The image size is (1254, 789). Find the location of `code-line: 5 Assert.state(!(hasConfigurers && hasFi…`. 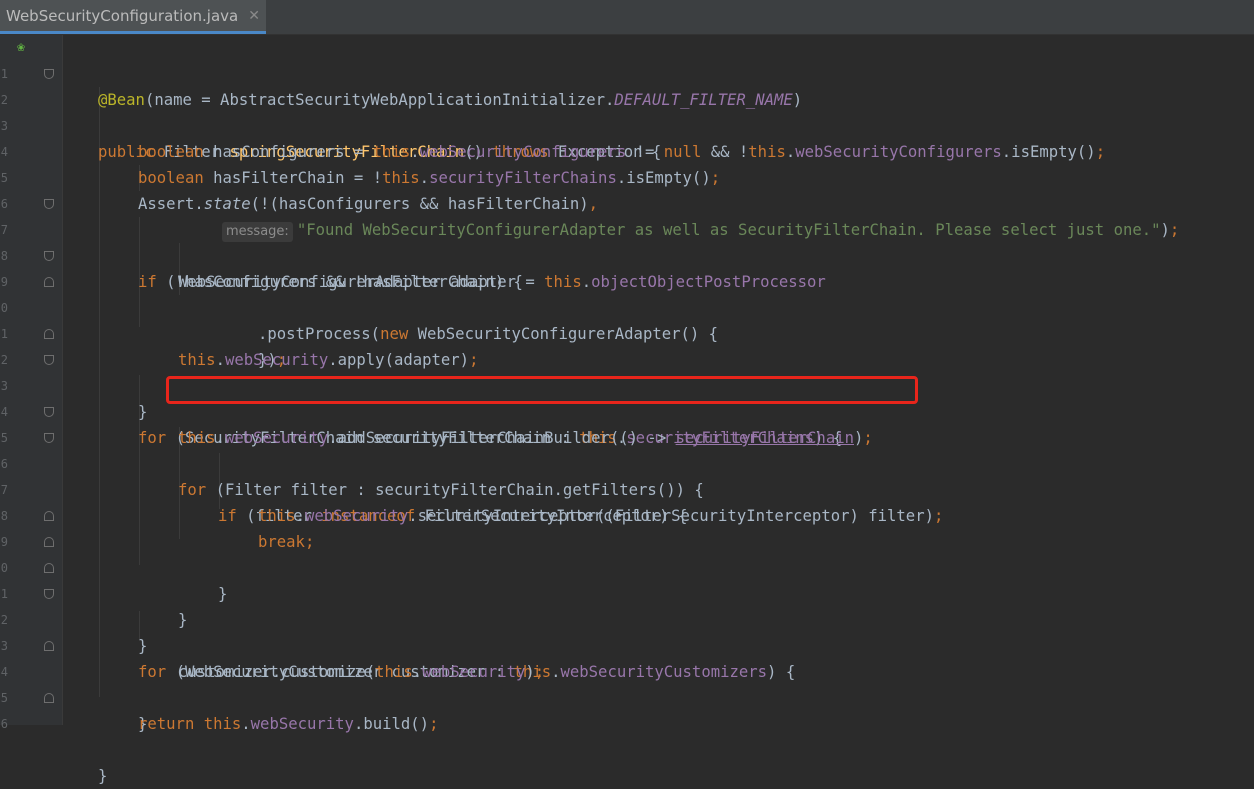

code-line: 5 Assert.state(!(hasConfigurers && hasFi… is located at coordinates (299, 192).